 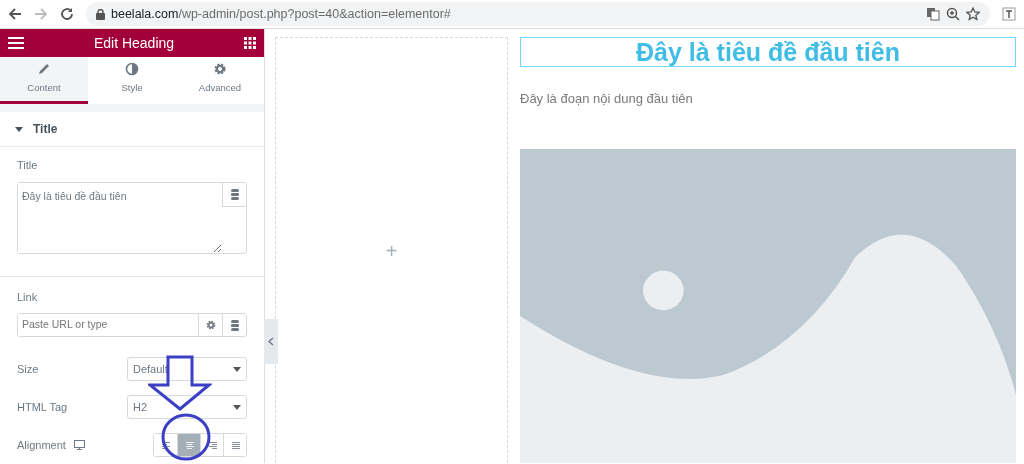 I want to click on grid-icon, so click(x=250, y=43).